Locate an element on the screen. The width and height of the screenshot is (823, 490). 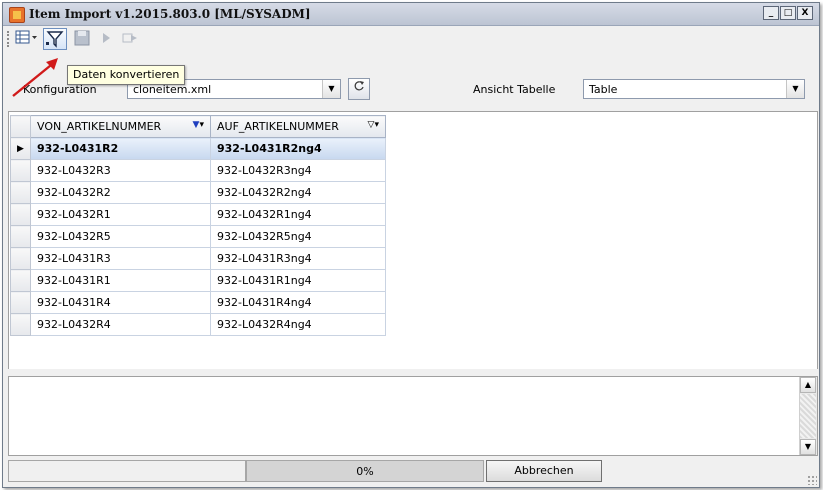
column-header-von: VON_ARTIKELNUMMER ▼▾ is located at coordinates (120, 126).